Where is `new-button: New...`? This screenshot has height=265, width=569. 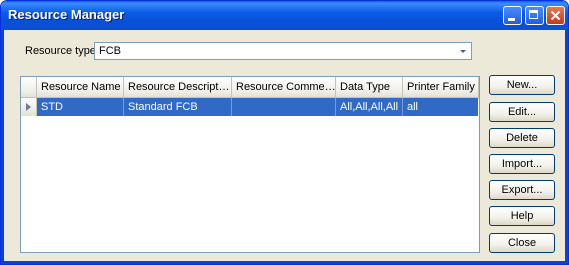
new-button: New... is located at coordinates (522, 85).